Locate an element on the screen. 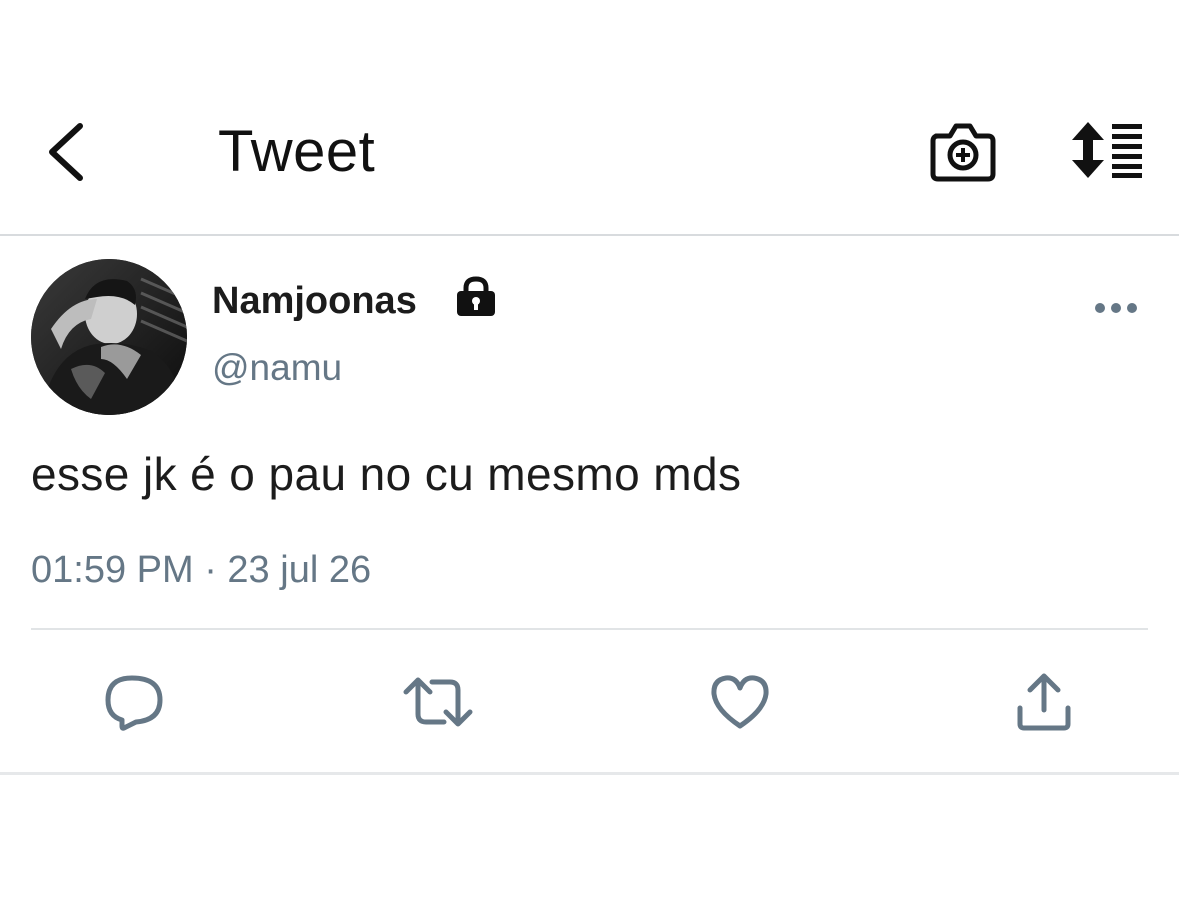  like-button is located at coordinates (740, 702).